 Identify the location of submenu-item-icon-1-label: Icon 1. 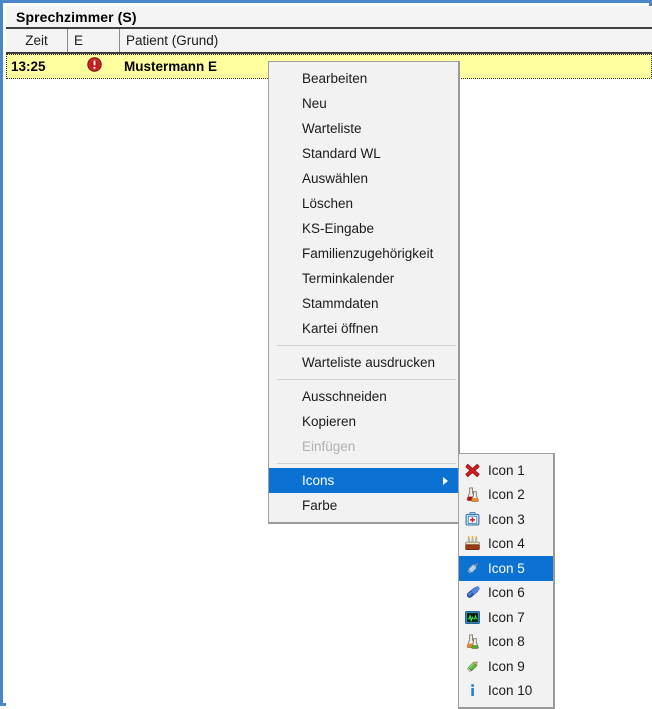
(506, 470).